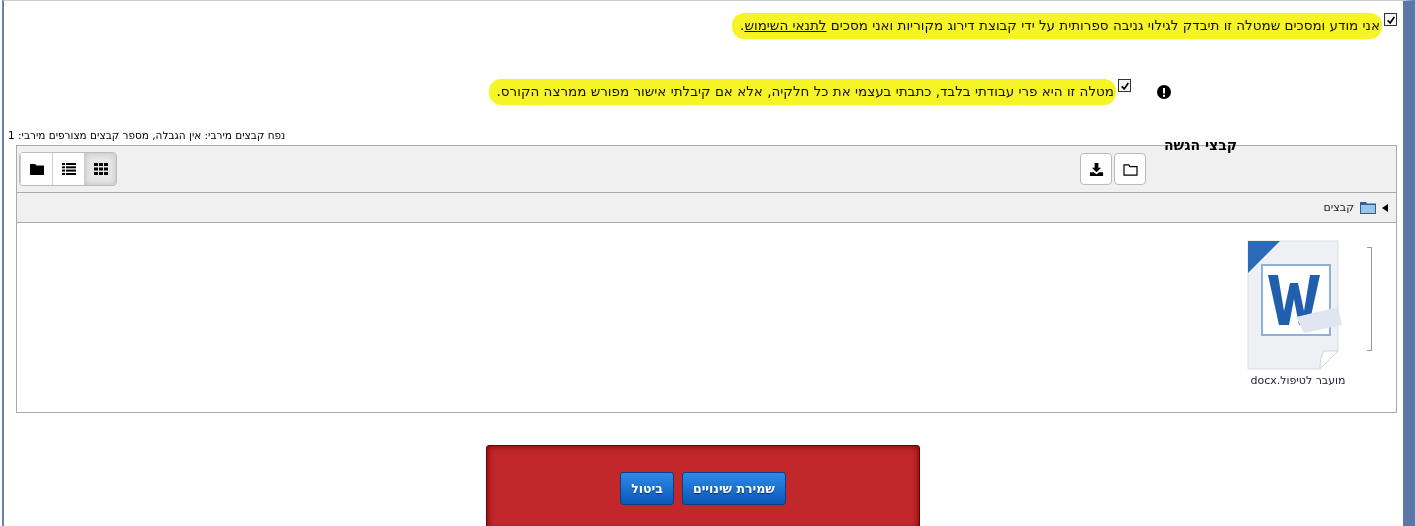  I want to click on agreement-text: אני מודע ומסכים שמטלה זו תיבדק לגילוי גניבה ספרותית על ידי קבוצת דירוג מקוריות ואני מסכים לתנאי השימוש., so click(1057, 26).